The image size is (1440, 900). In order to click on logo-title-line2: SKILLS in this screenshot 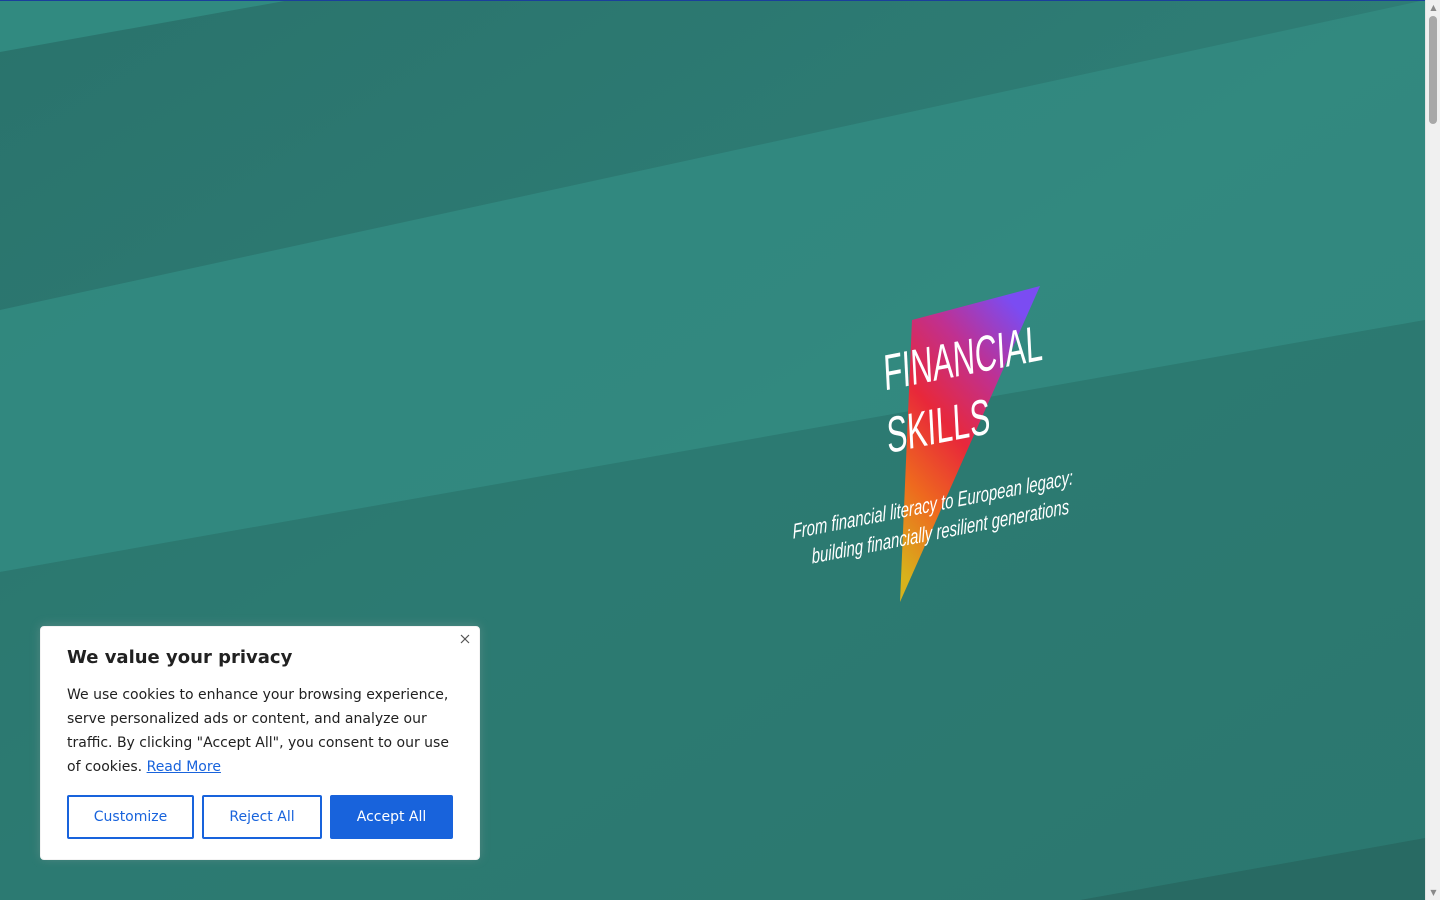, I will do `click(938, 425)`.